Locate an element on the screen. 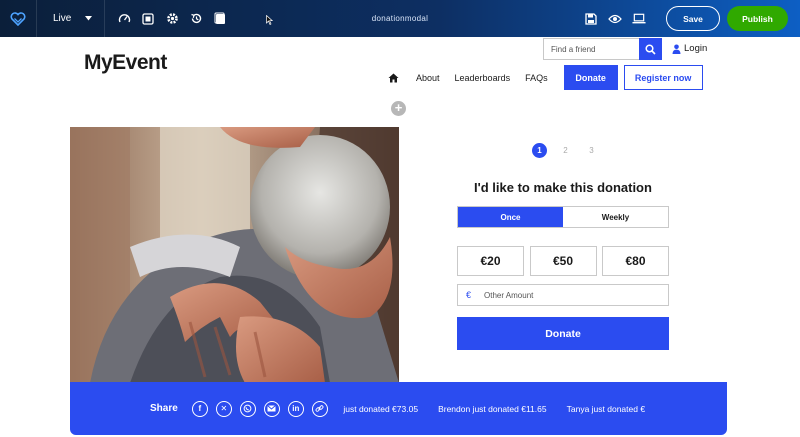 The image size is (800, 437). nav-link-faqs: FAQs is located at coordinates (536, 78).